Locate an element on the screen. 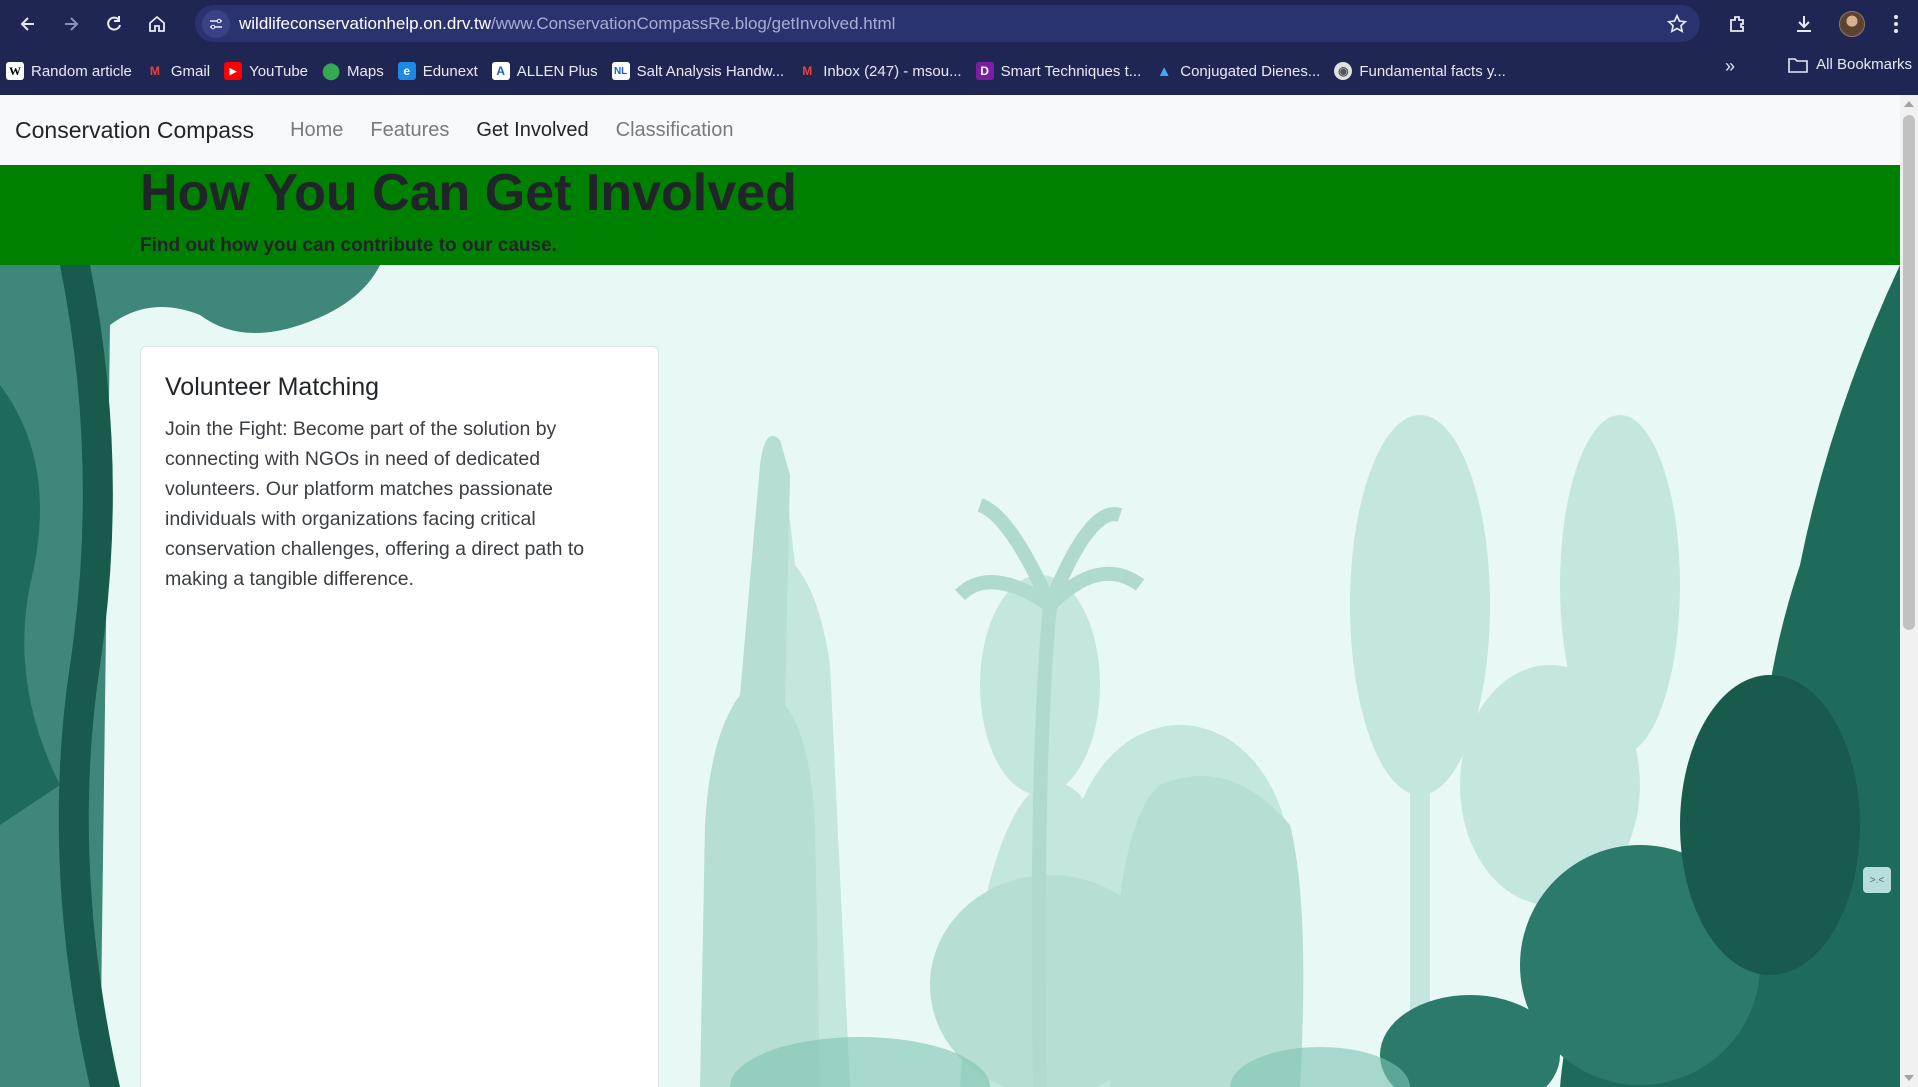  toolbar-right is located at coordinates (1819, 23).